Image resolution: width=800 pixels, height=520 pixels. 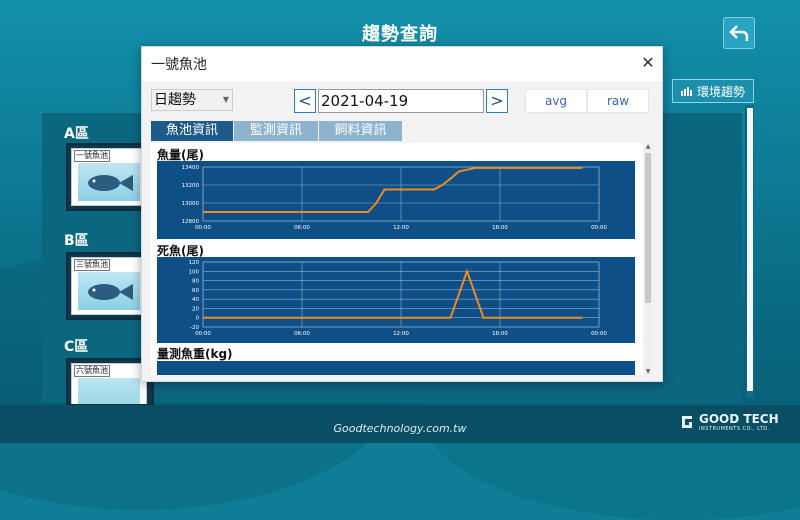 What do you see at coordinates (648, 371) in the screenshot?
I see `scroll-down-icon: ▼` at bounding box center [648, 371].